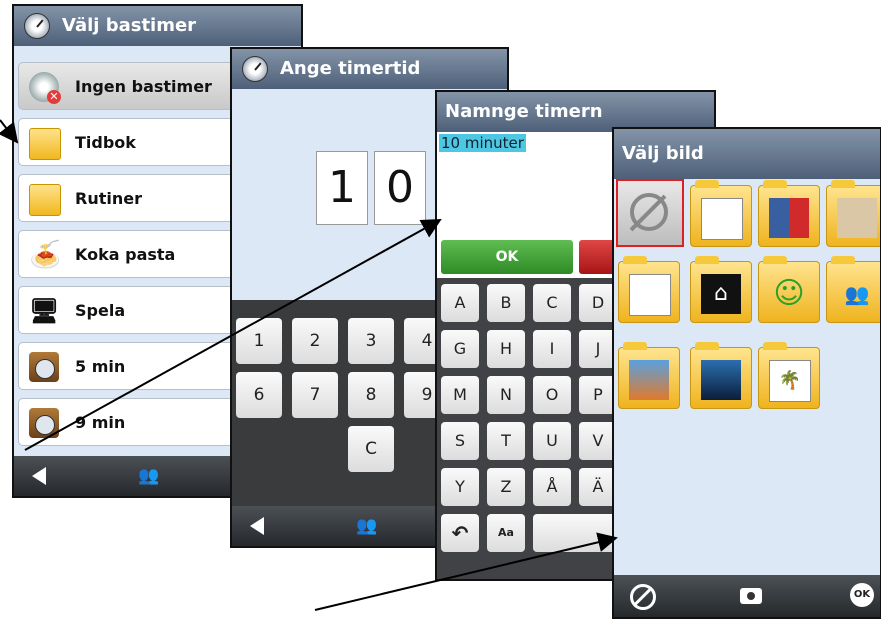 The image size is (881, 619). I want to click on page-title: Välj bild, so click(663, 153).